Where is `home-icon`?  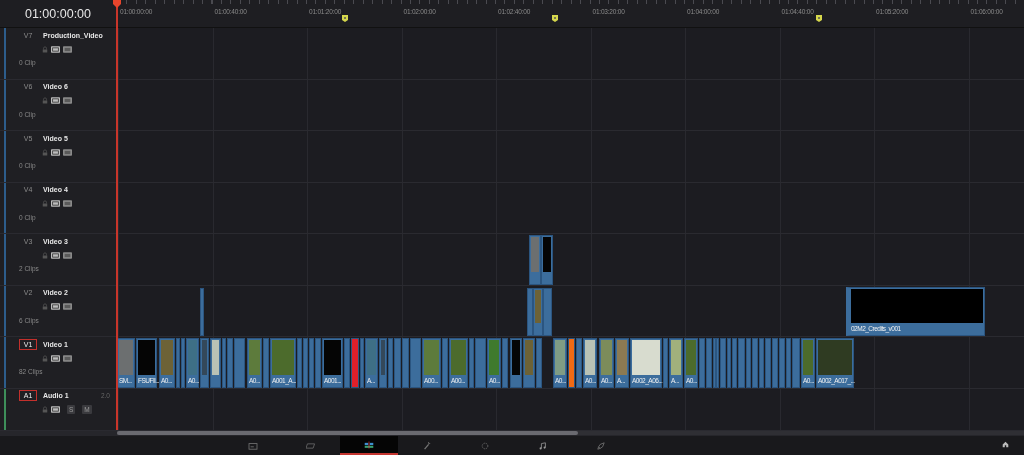 home-icon is located at coordinates (1005, 444).